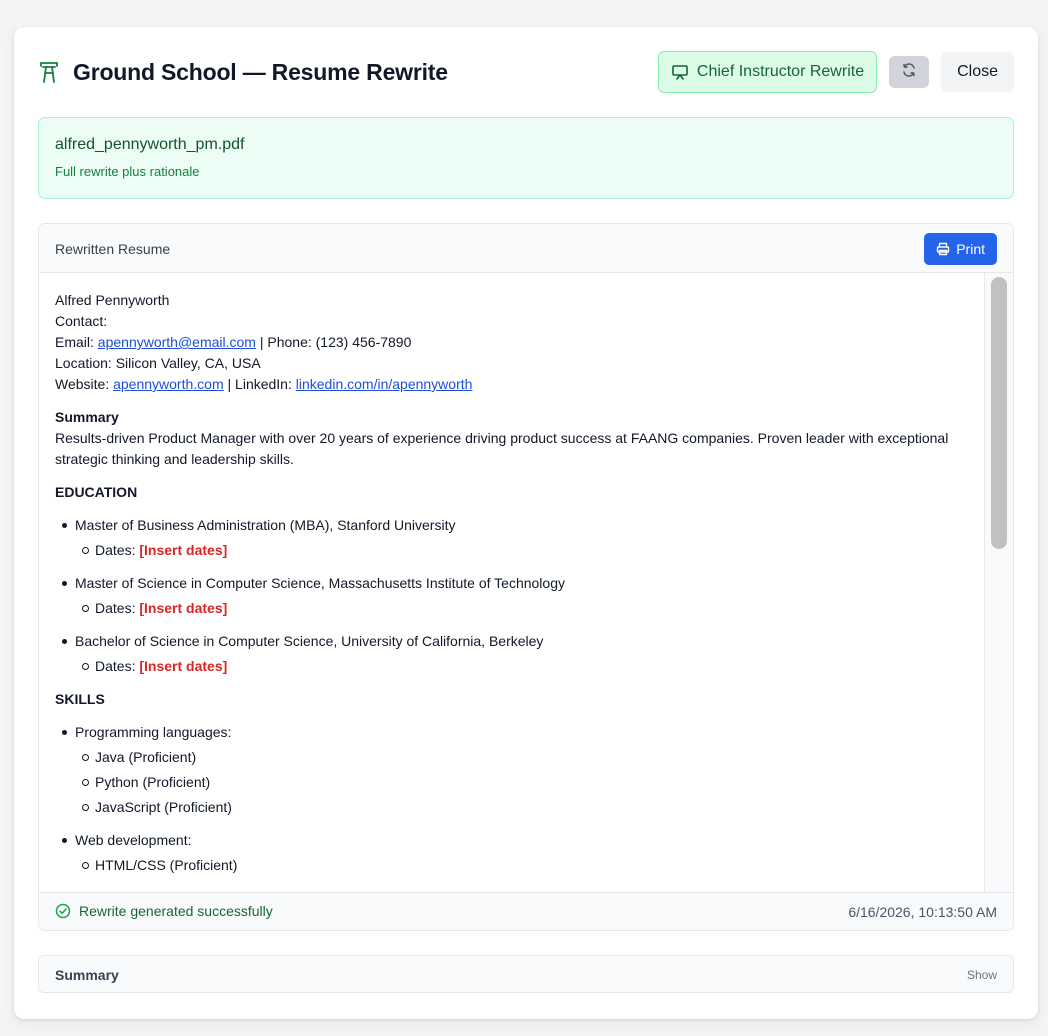 The image size is (1048, 1036). Describe the element at coordinates (525, 865) in the screenshot. I see `list-item: HTML/CSS (Proficient)` at that location.